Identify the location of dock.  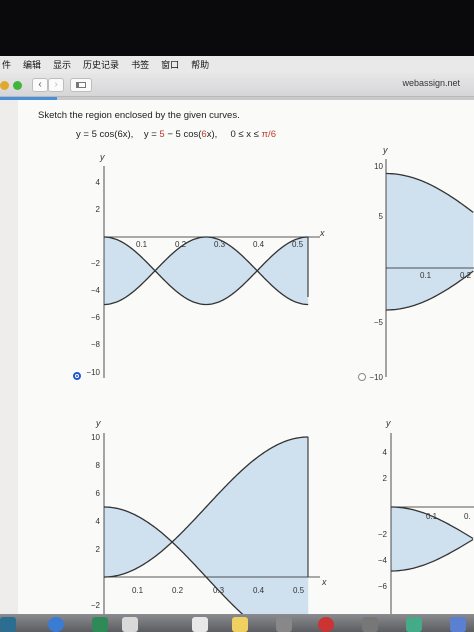
(237, 623).